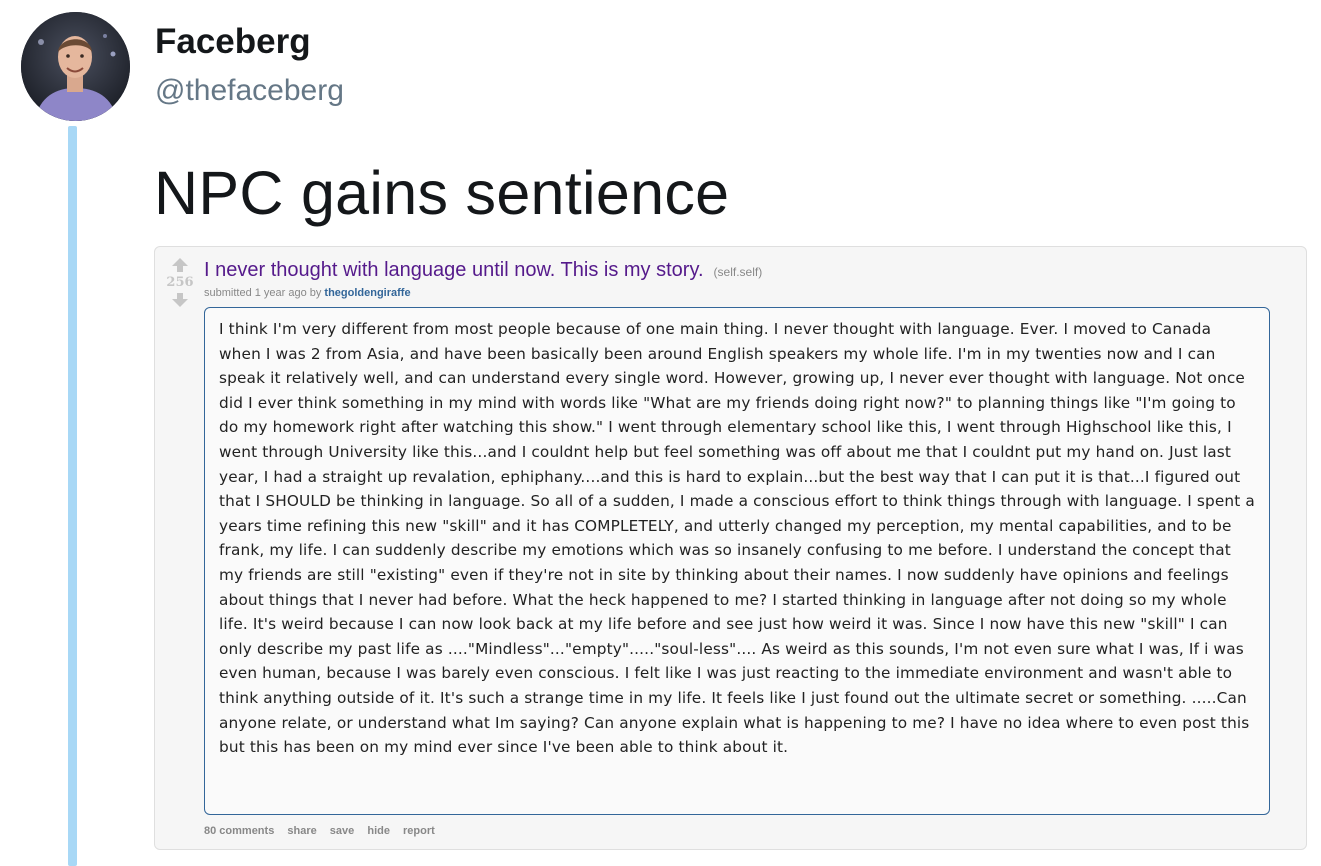 The image size is (1321, 866). Describe the element at coordinates (324, 831) in the screenshot. I see `post-actions: 80 comments share save hide report` at that location.